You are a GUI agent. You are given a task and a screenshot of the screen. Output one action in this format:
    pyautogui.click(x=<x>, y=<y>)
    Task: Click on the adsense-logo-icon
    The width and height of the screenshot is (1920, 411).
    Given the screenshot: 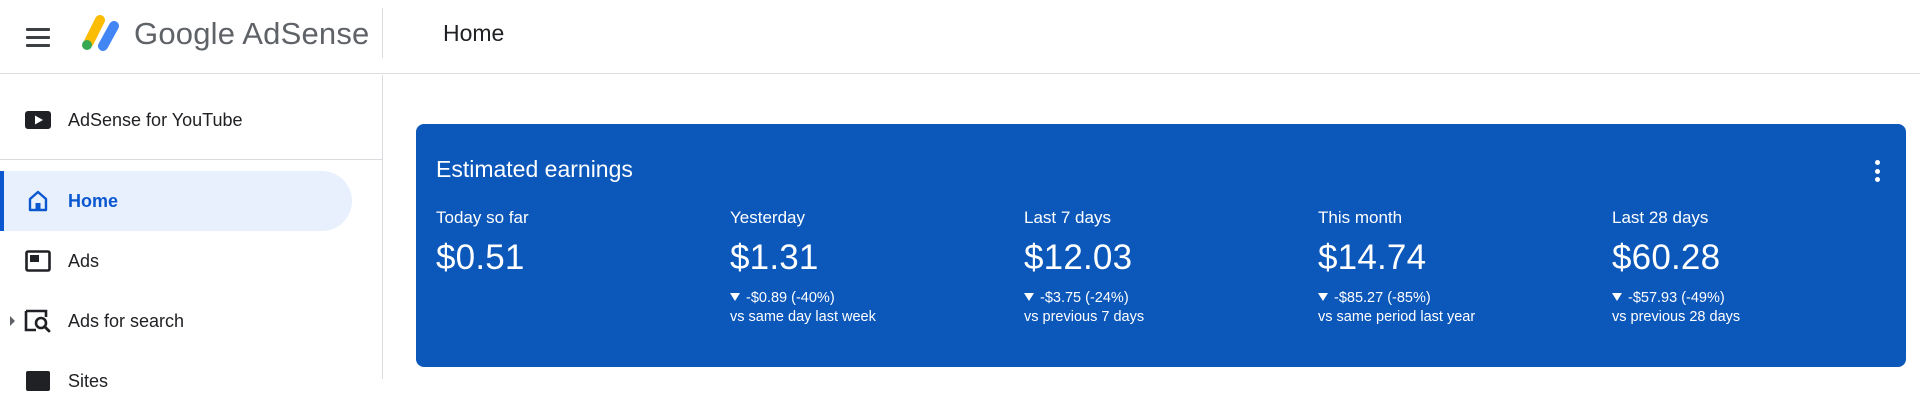 What is the action you would take?
    pyautogui.click(x=100, y=33)
    